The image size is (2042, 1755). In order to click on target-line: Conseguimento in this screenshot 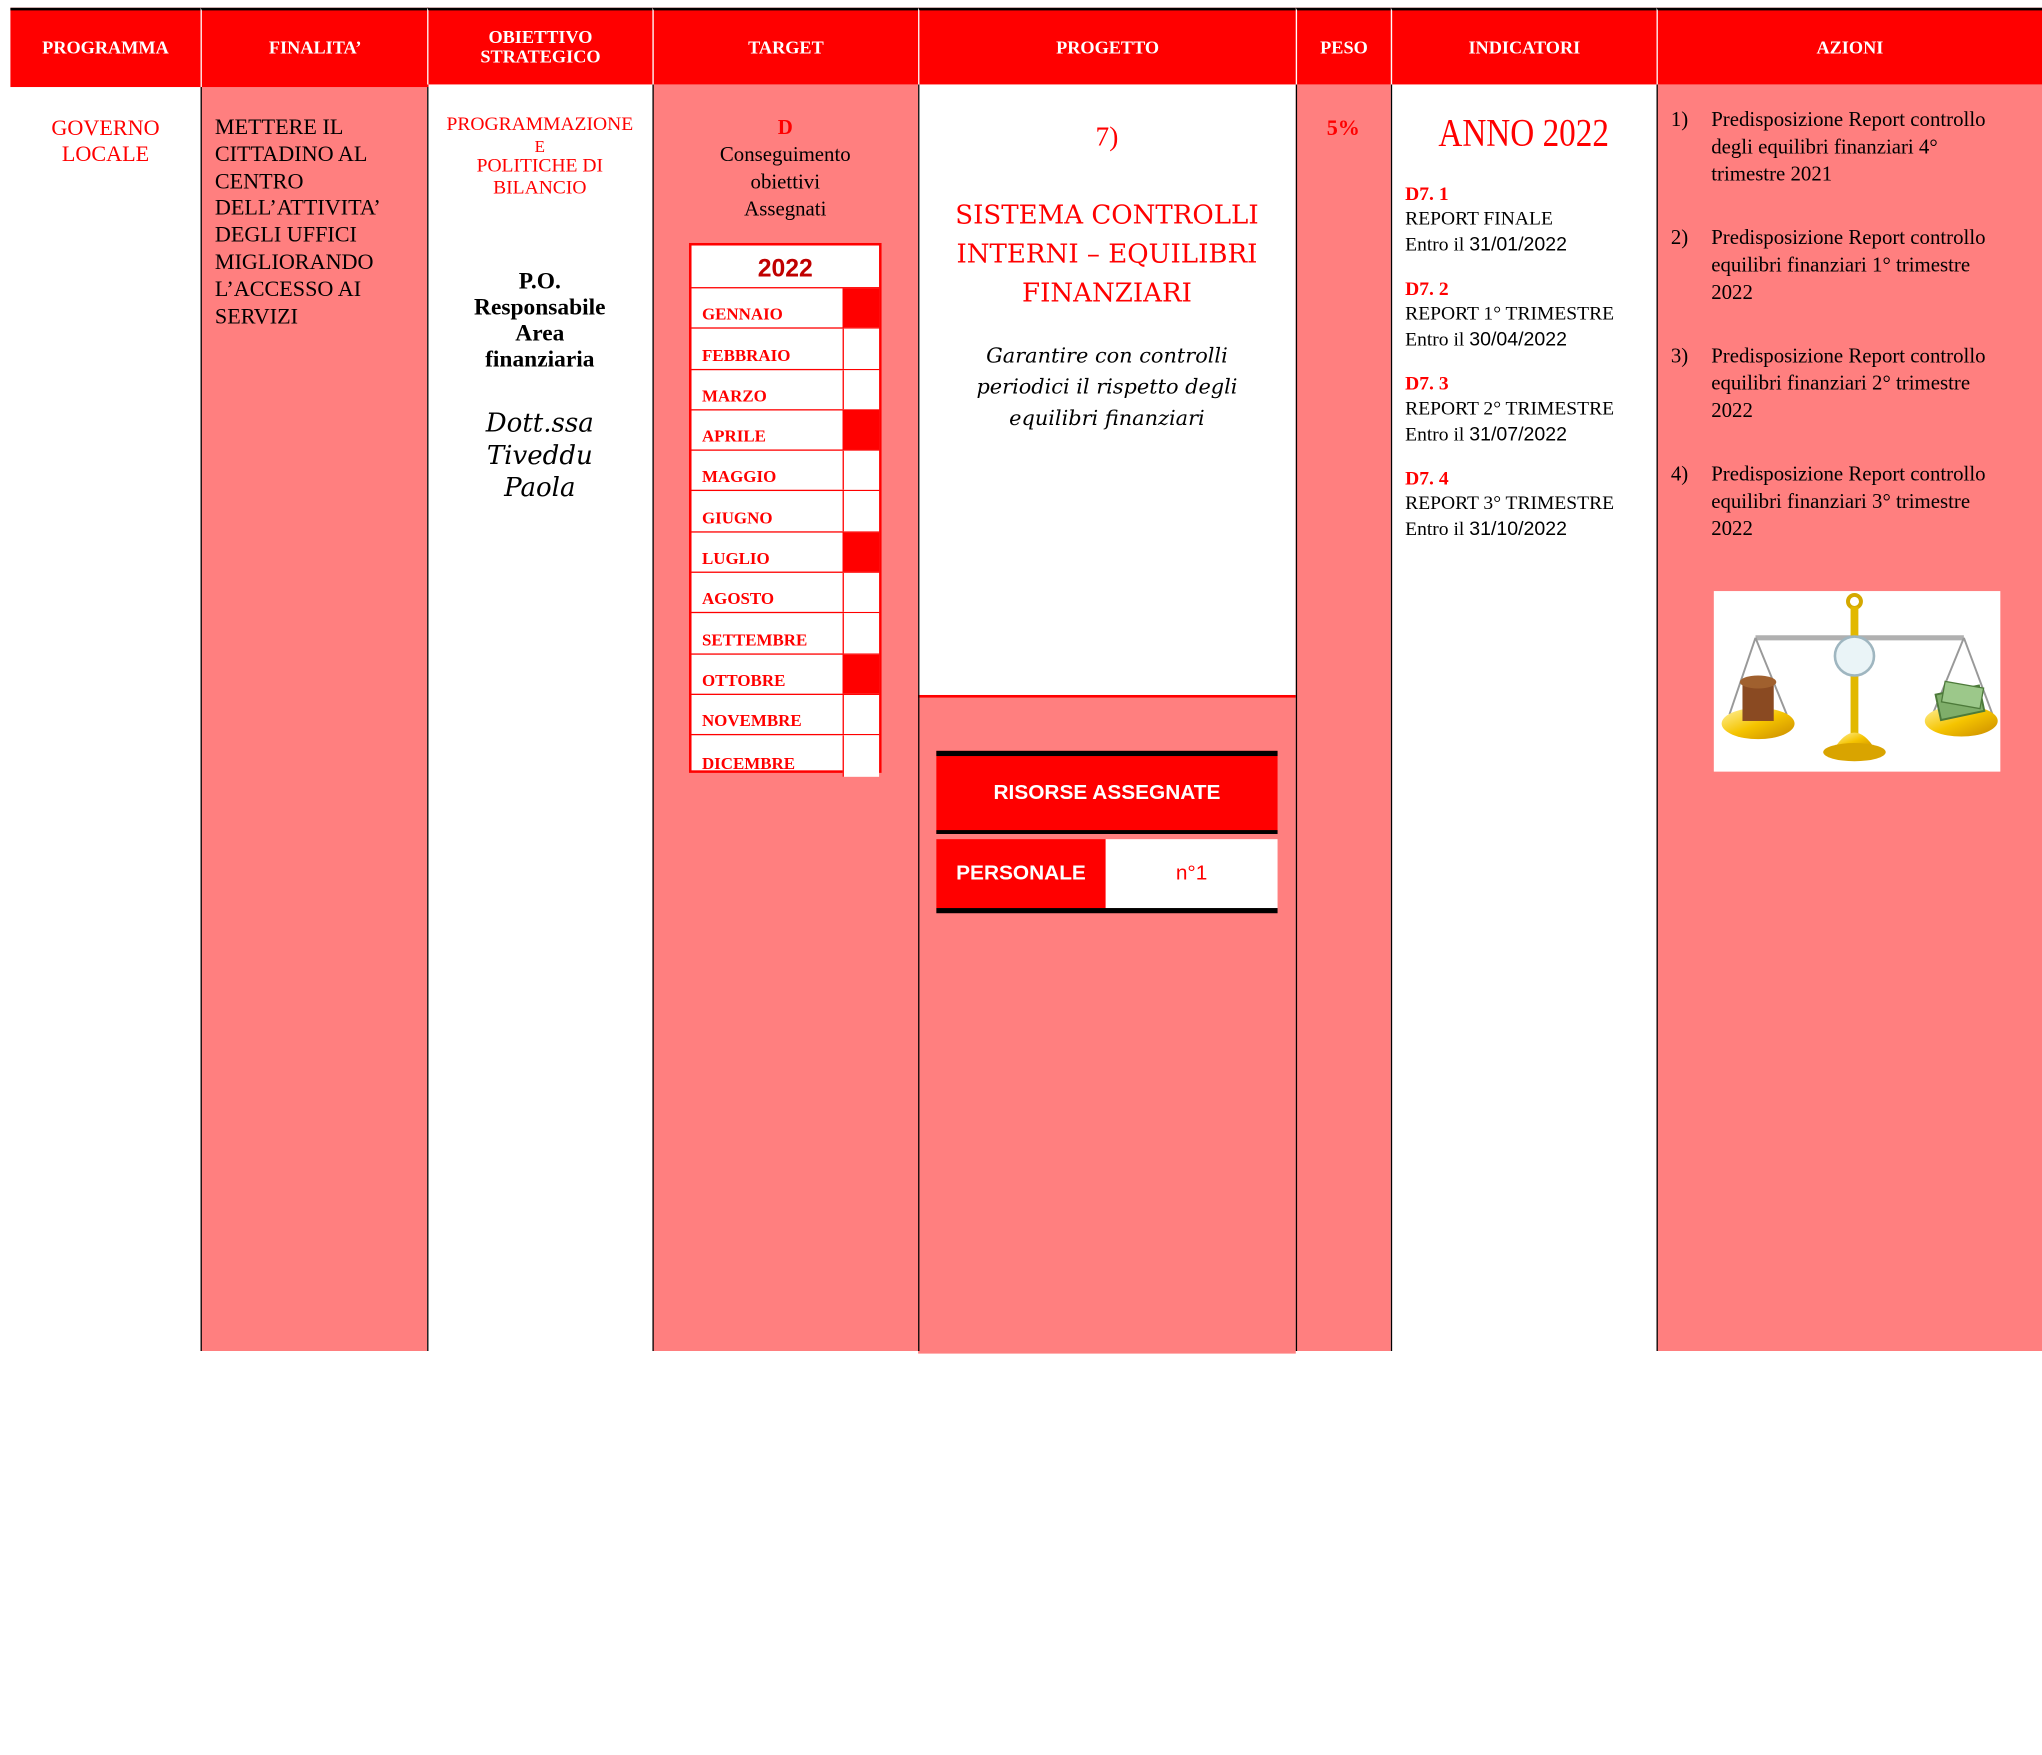, I will do `click(785, 155)`.